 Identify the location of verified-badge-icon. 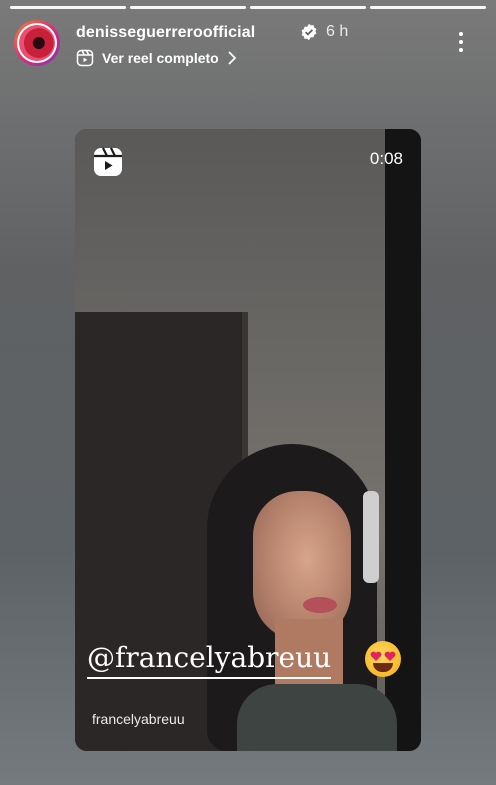
(309, 32).